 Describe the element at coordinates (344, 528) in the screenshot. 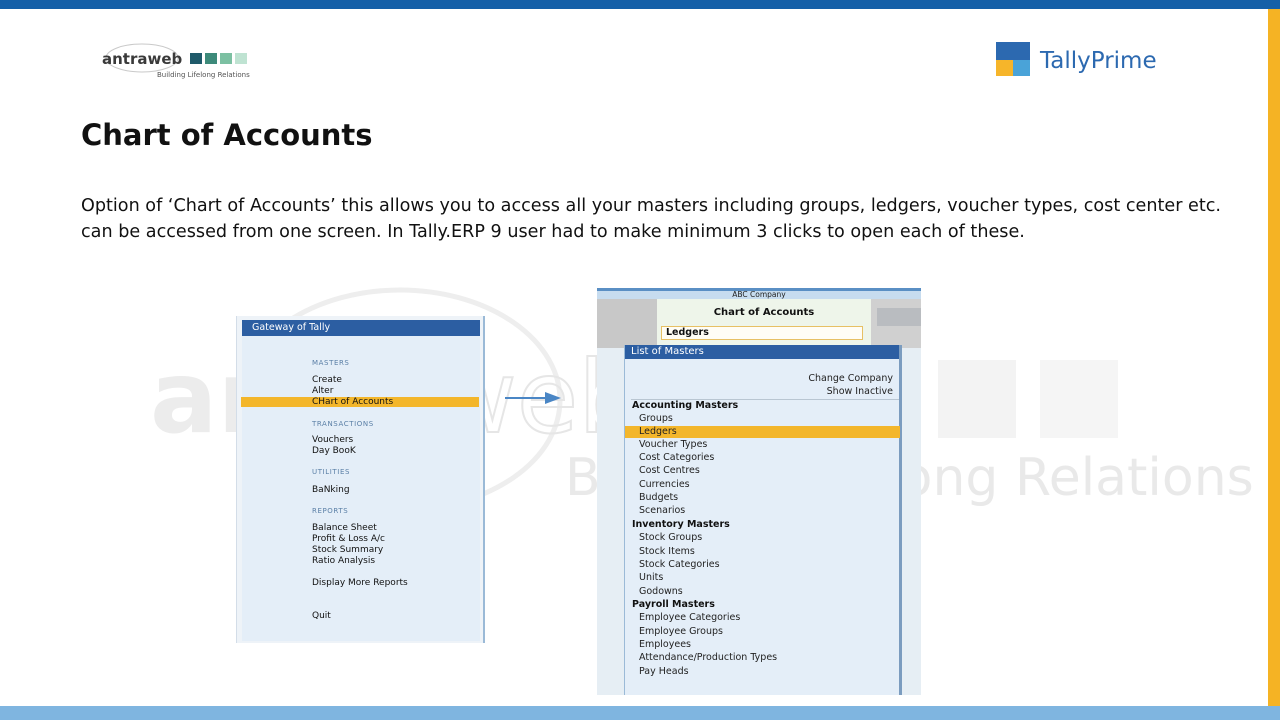

I see `menu-balance-sheet: Balance Sheet` at that location.